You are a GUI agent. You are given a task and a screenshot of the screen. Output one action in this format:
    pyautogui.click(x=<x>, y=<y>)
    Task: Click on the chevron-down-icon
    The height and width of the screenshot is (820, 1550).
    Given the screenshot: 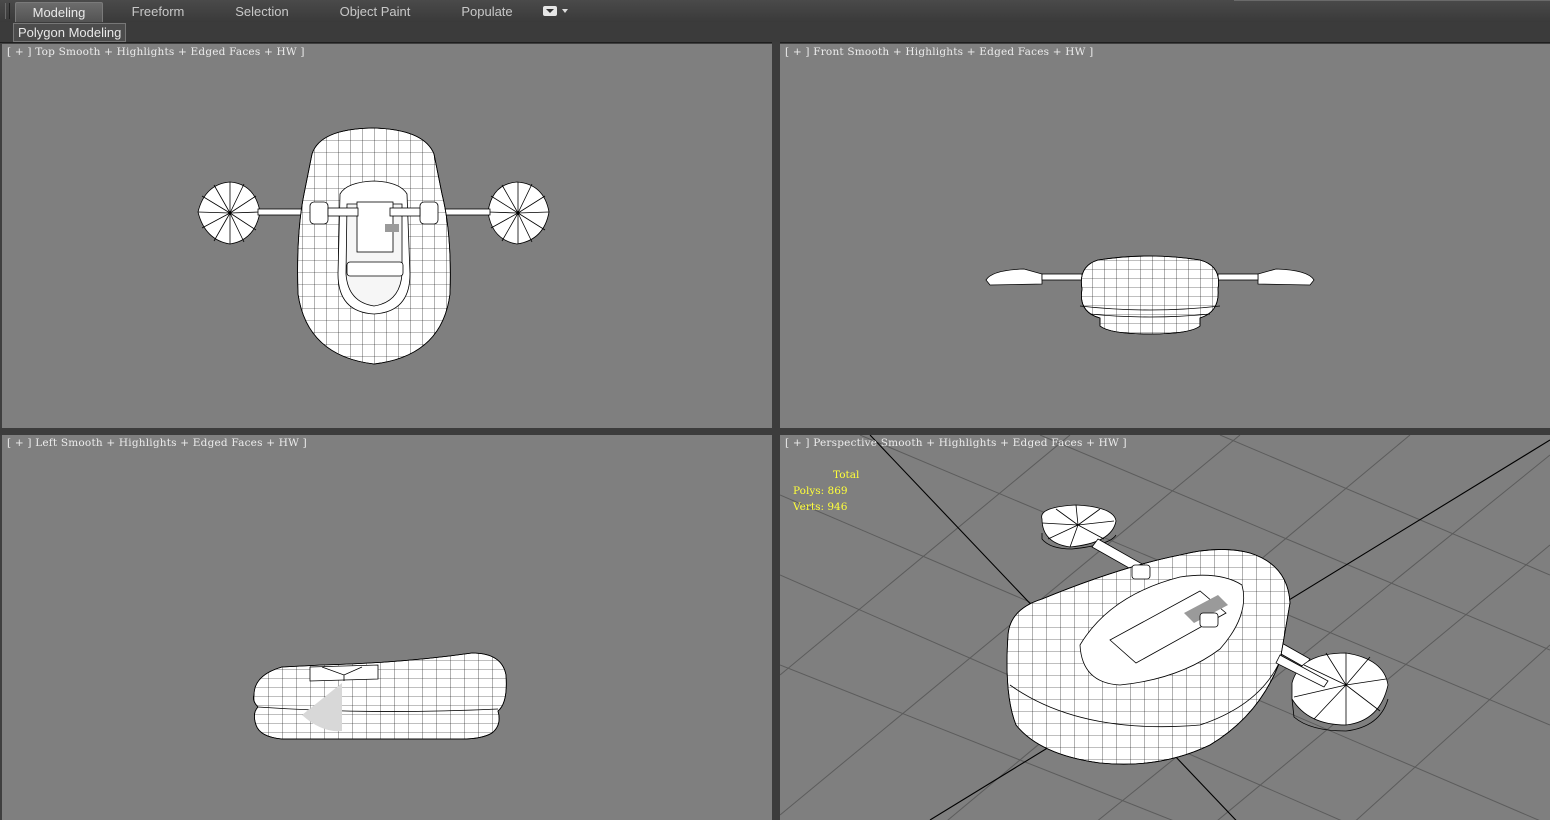 What is the action you would take?
    pyautogui.click(x=565, y=11)
    